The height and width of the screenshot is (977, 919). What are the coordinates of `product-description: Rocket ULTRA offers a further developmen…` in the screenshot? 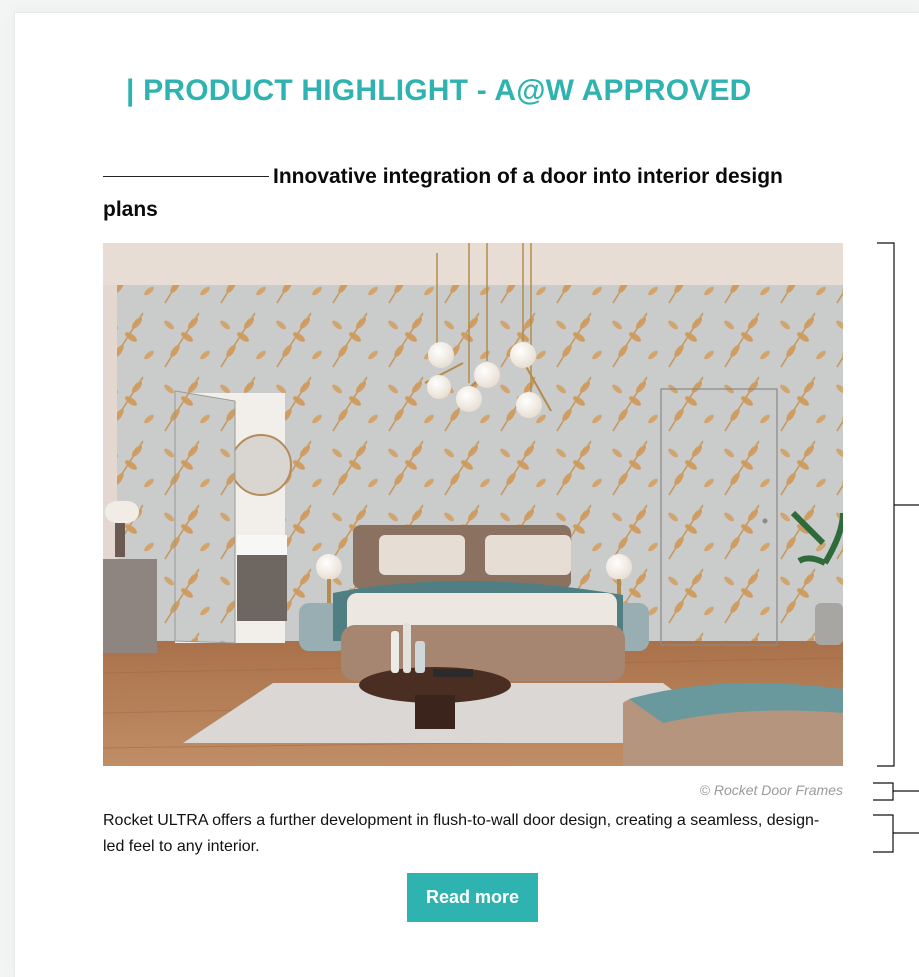 It's located at (461, 833).